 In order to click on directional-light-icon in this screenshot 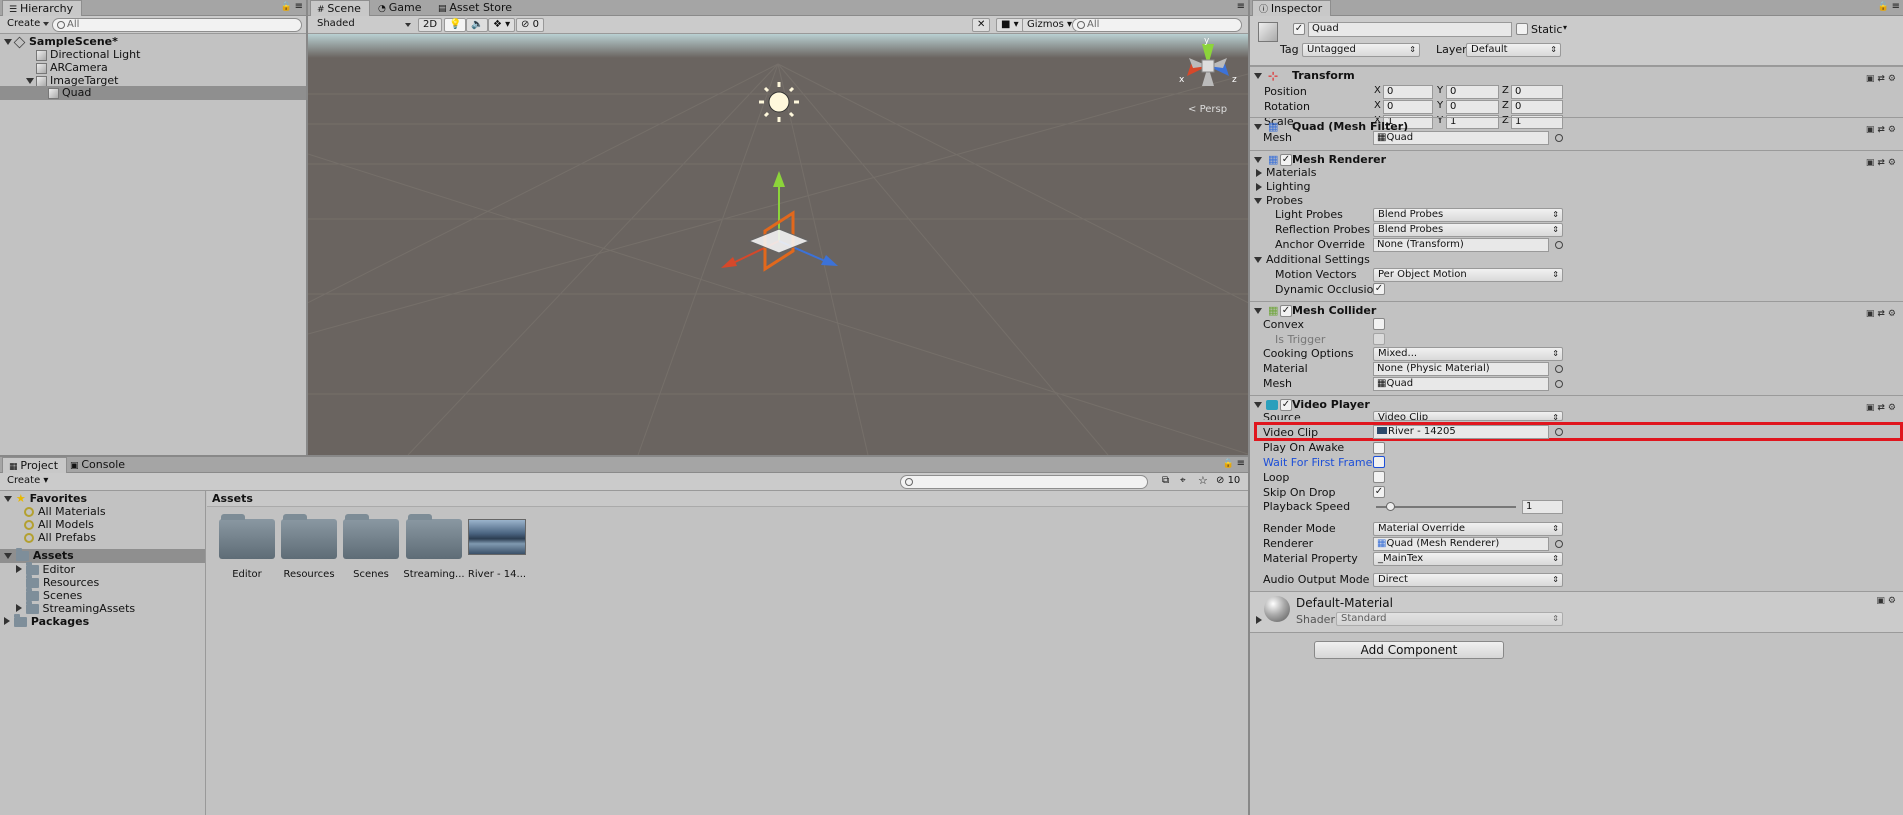, I will do `click(779, 105)`.